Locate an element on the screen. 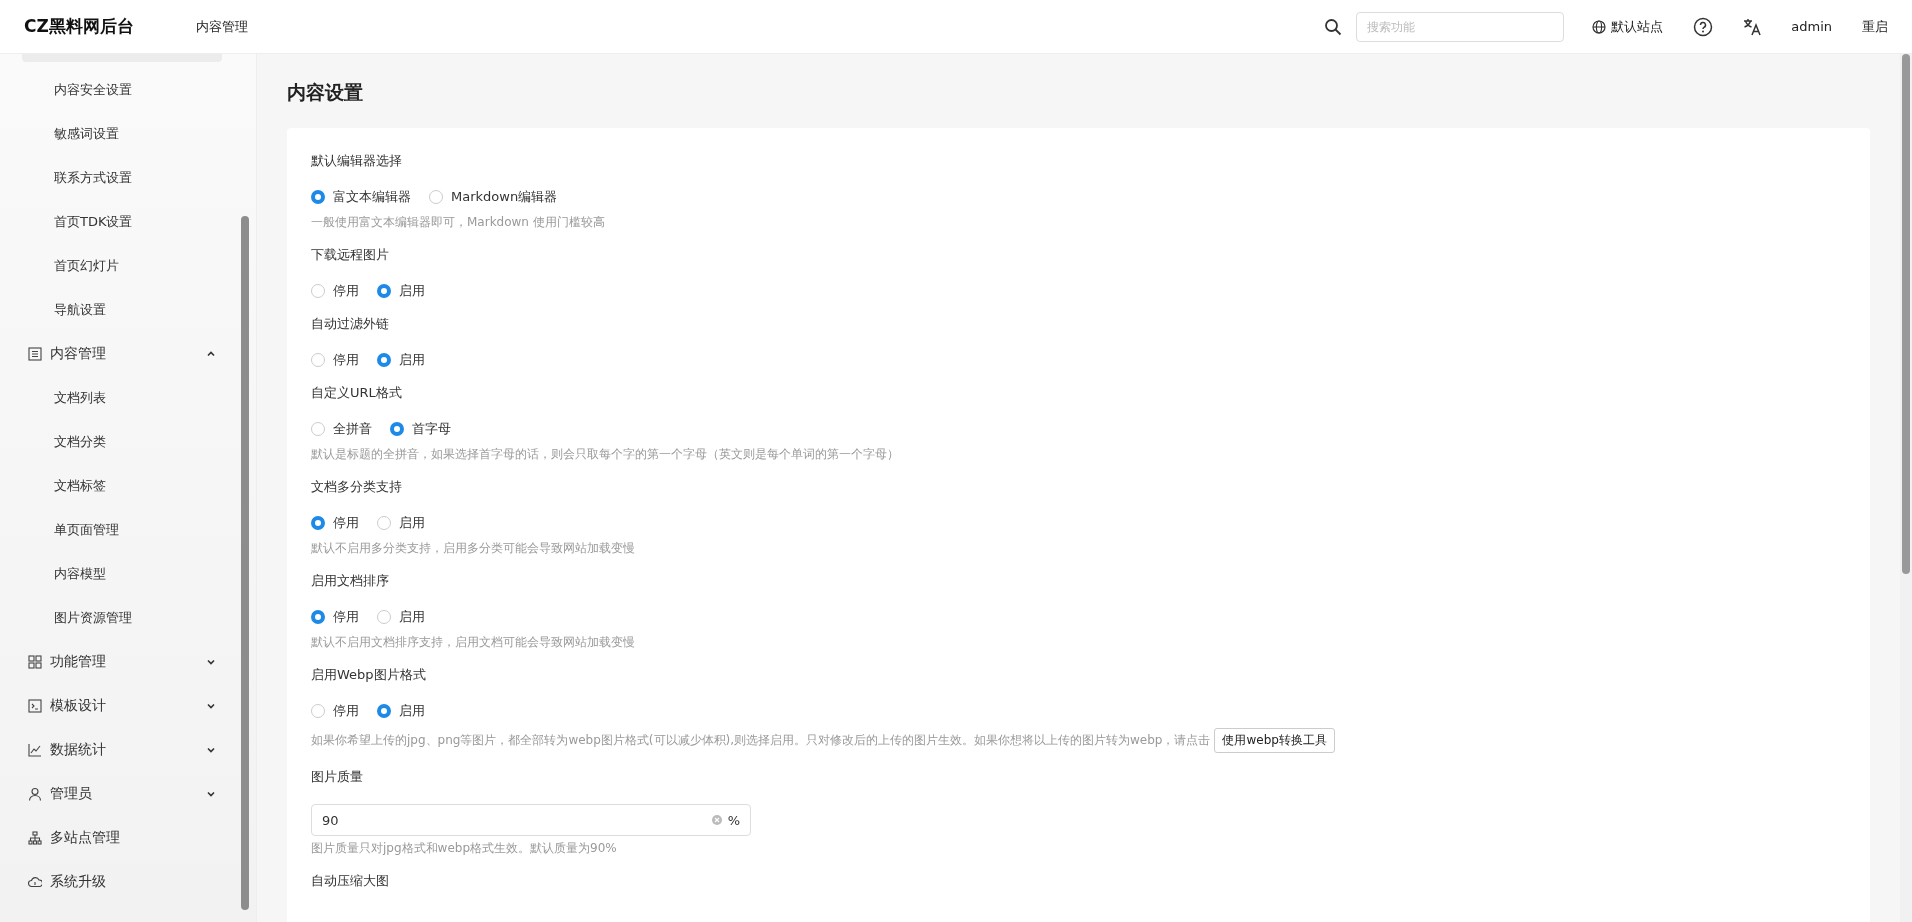 This screenshot has width=1912, height=922. sitemap-icon is located at coordinates (35, 838).